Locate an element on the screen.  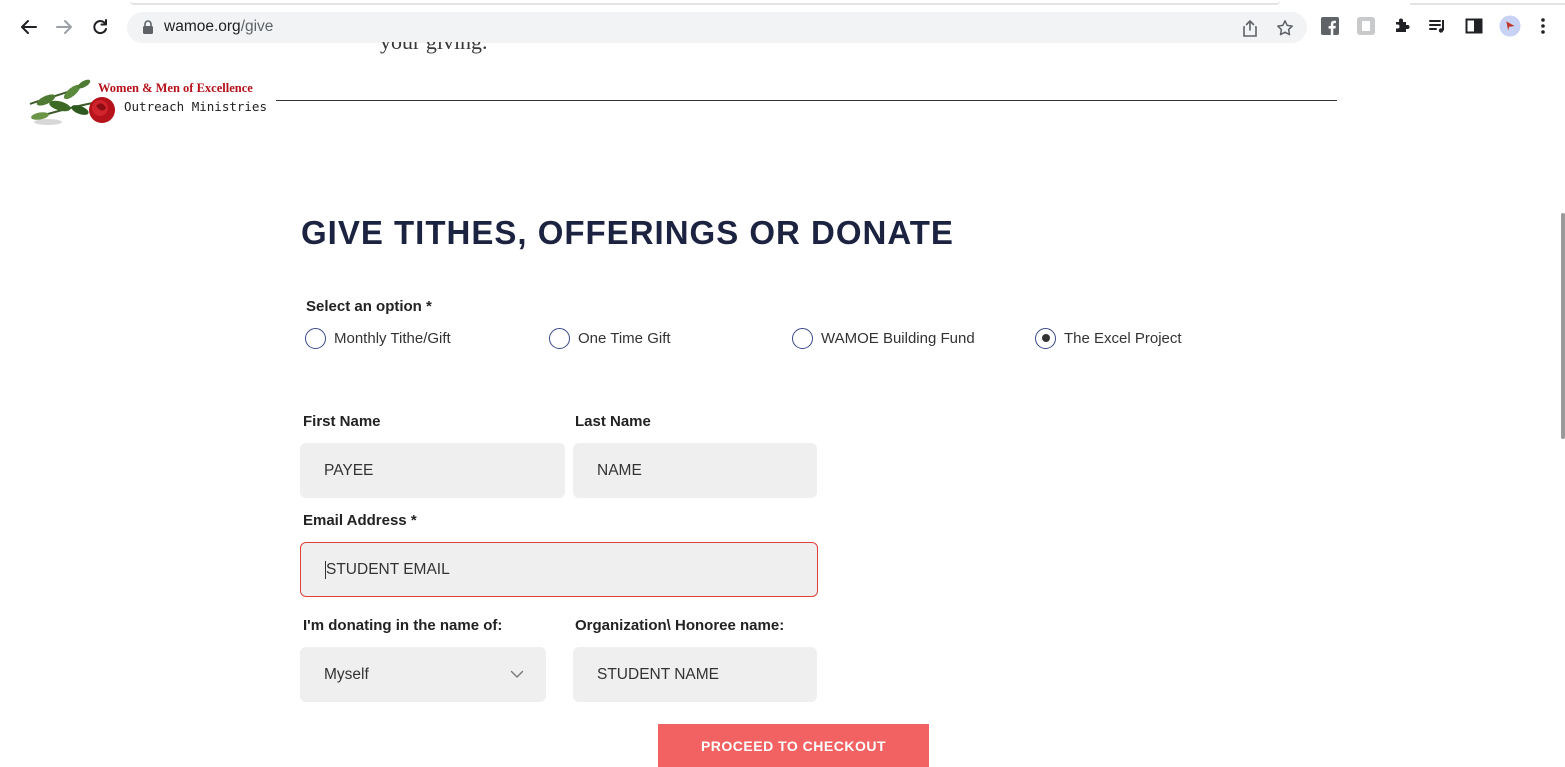
profile-button is located at coordinates (1510, 26).